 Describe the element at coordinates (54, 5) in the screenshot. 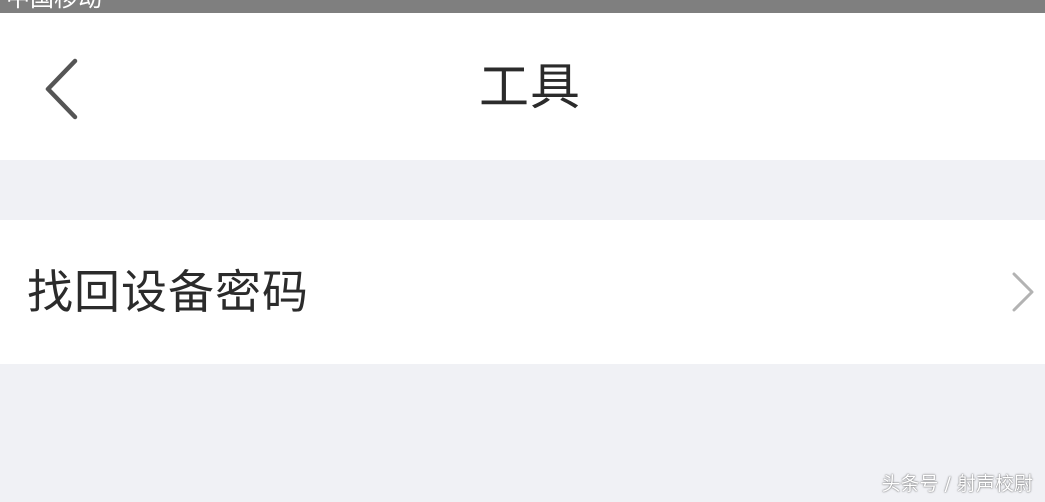

I see `carrier-label: 中国移动` at that location.